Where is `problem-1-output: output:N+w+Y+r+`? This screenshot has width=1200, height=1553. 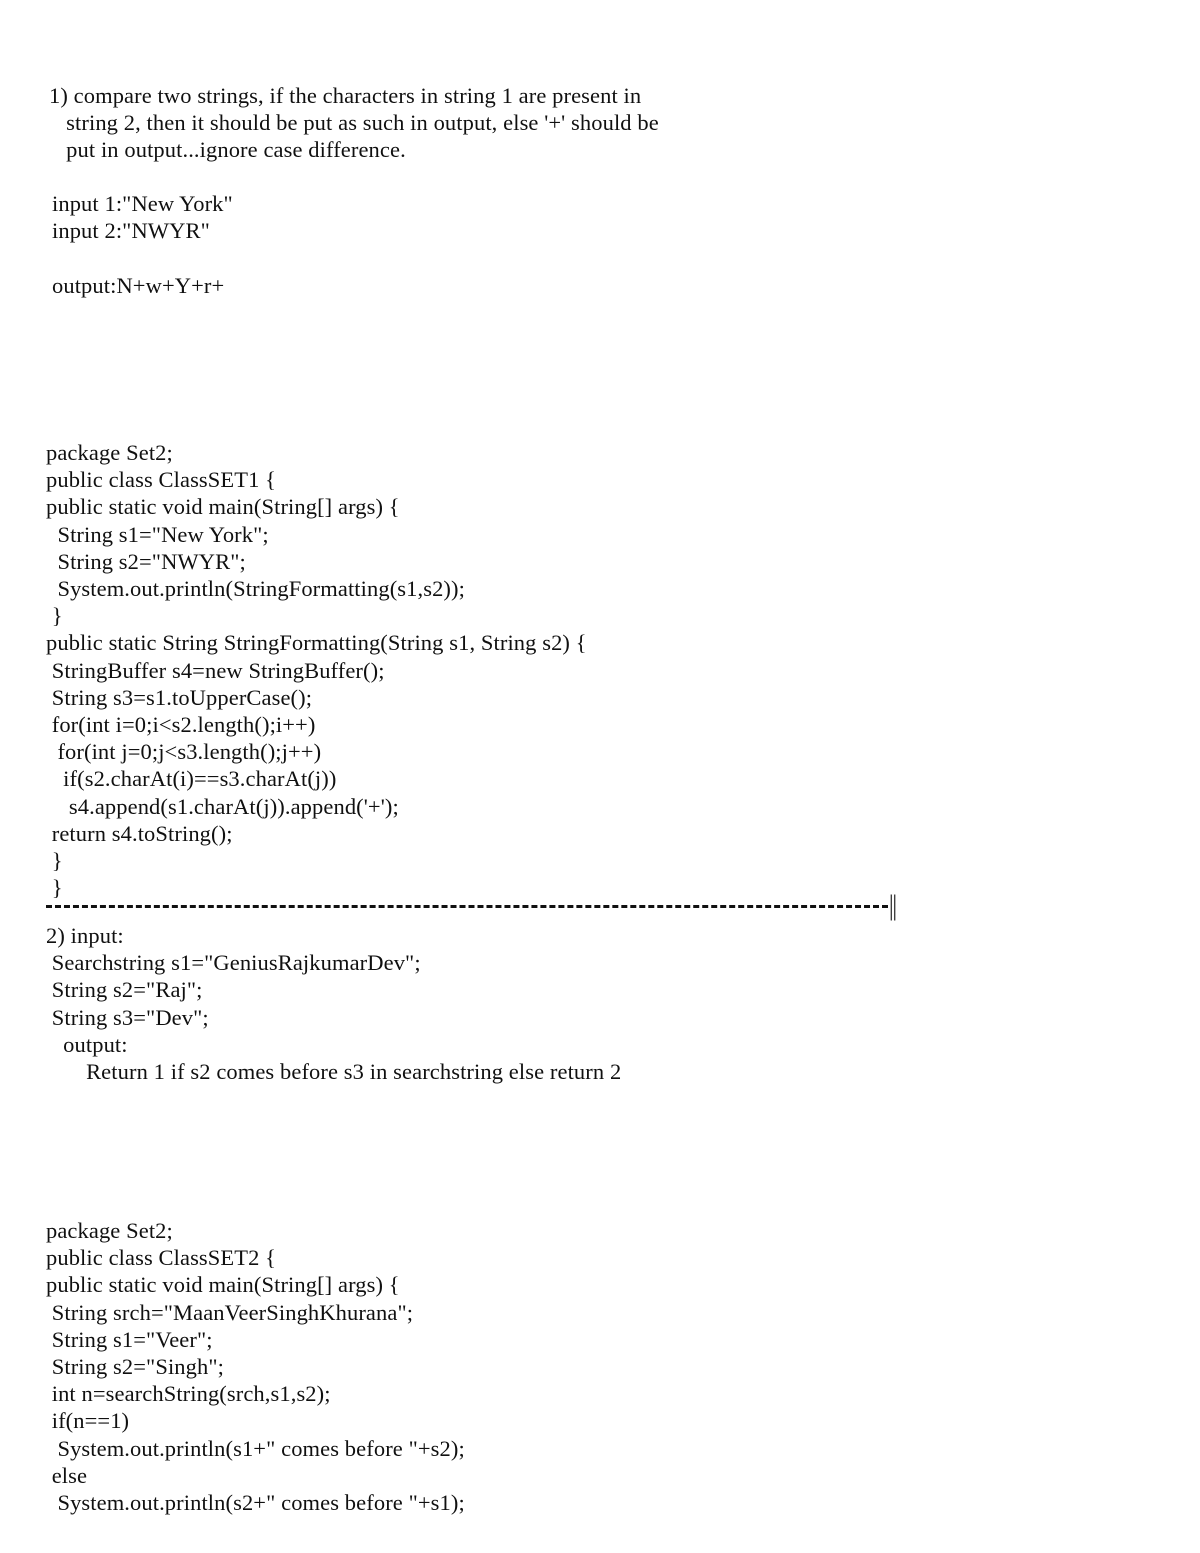 problem-1-output: output:N+w+Y+r+ is located at coordinates (138, 285).